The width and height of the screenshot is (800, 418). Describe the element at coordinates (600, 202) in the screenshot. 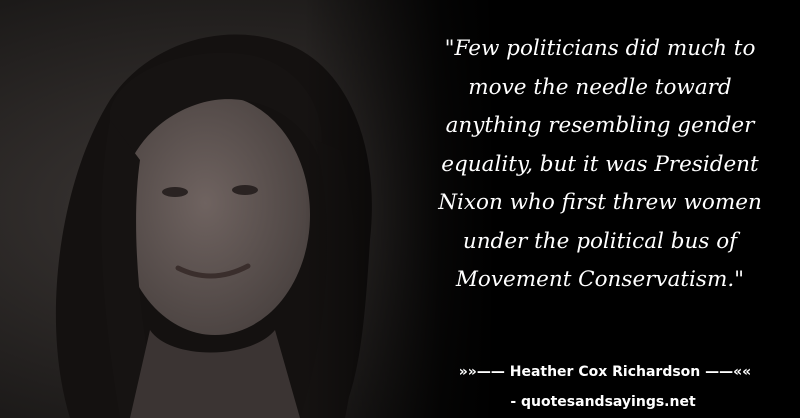

I see `quote-line: Nixon who first threw women` at that location.